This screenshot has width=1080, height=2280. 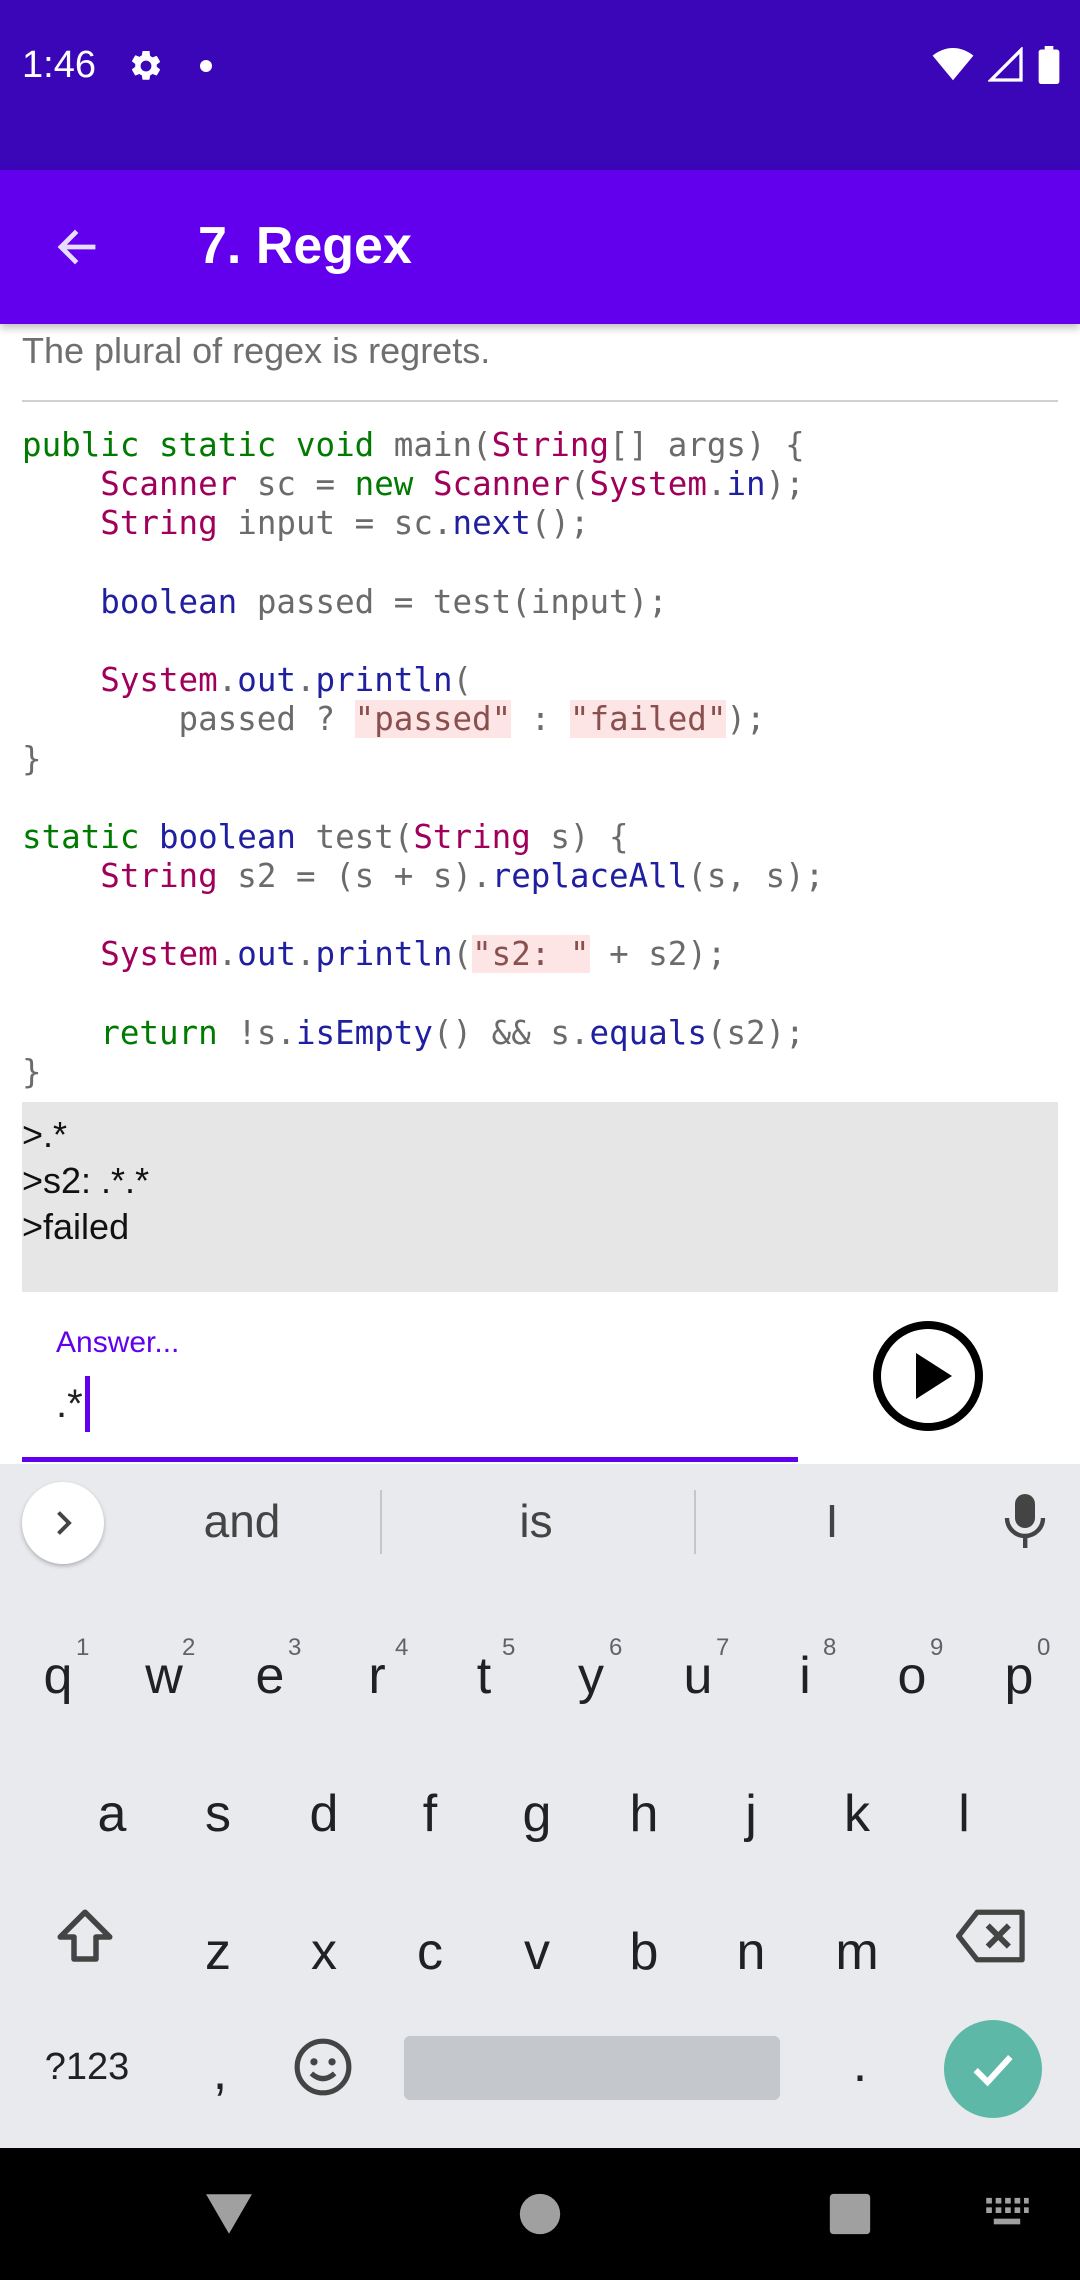 I want to click on key-b: b, so click(x=644, y=1952).